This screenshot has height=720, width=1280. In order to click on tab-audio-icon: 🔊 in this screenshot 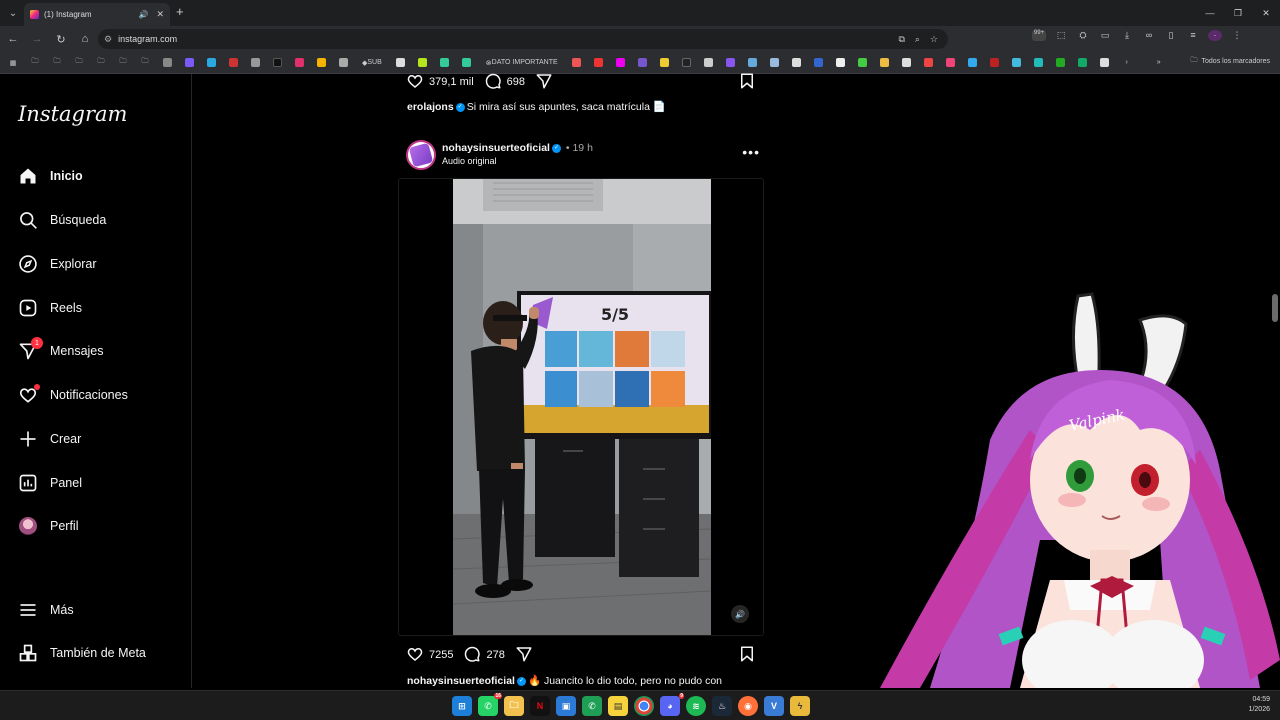, I will do `click(143, 14)`.